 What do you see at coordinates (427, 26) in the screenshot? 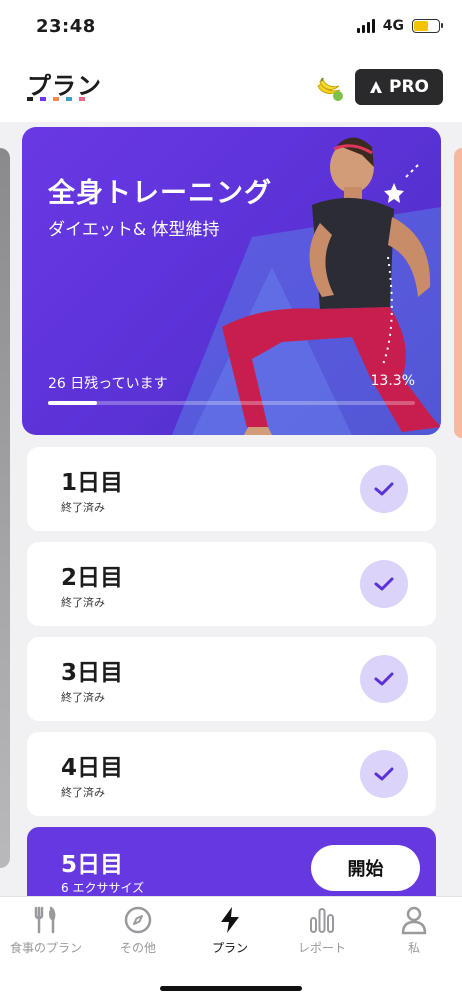
I see `battery-icon` at bounding box center [427, 26].